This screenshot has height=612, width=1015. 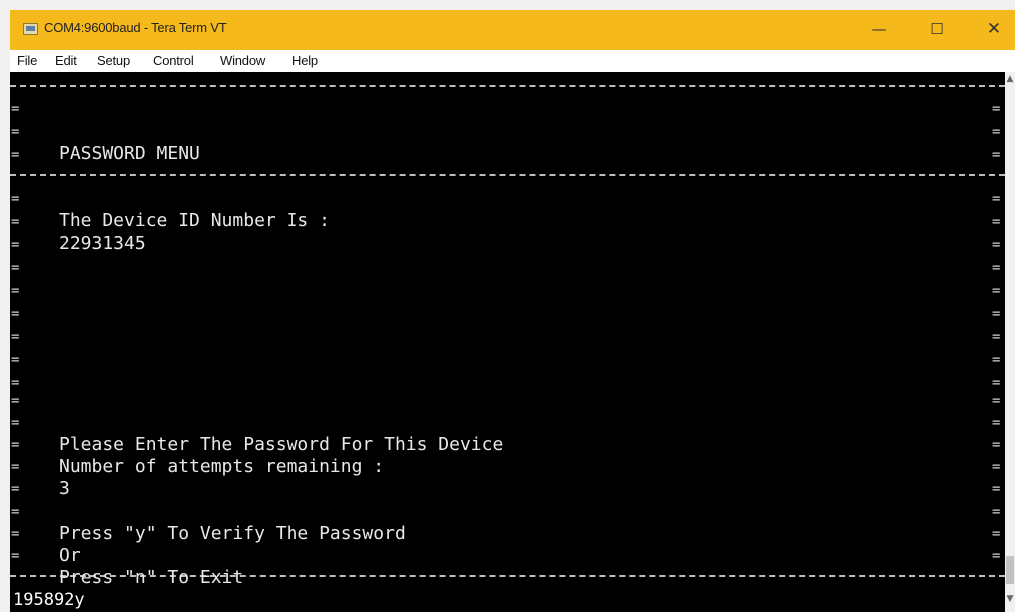 I want to click on attempts-remaining-value: 3, so click(x=64, y=488).